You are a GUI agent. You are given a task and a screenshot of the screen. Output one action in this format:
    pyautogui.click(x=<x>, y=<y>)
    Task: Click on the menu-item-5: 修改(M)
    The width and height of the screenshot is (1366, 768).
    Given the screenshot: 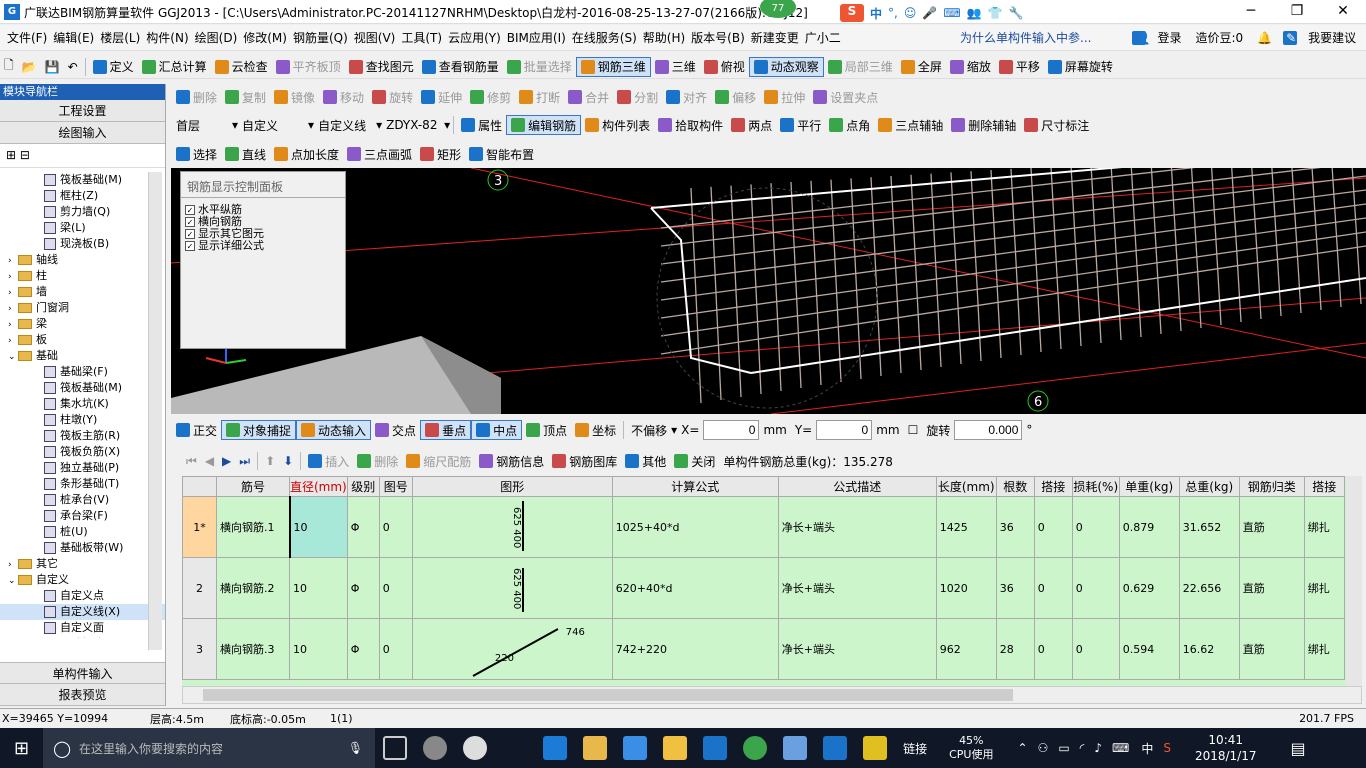 What is the action you would take?
    pyautogui.click(x=265, y=37)
    